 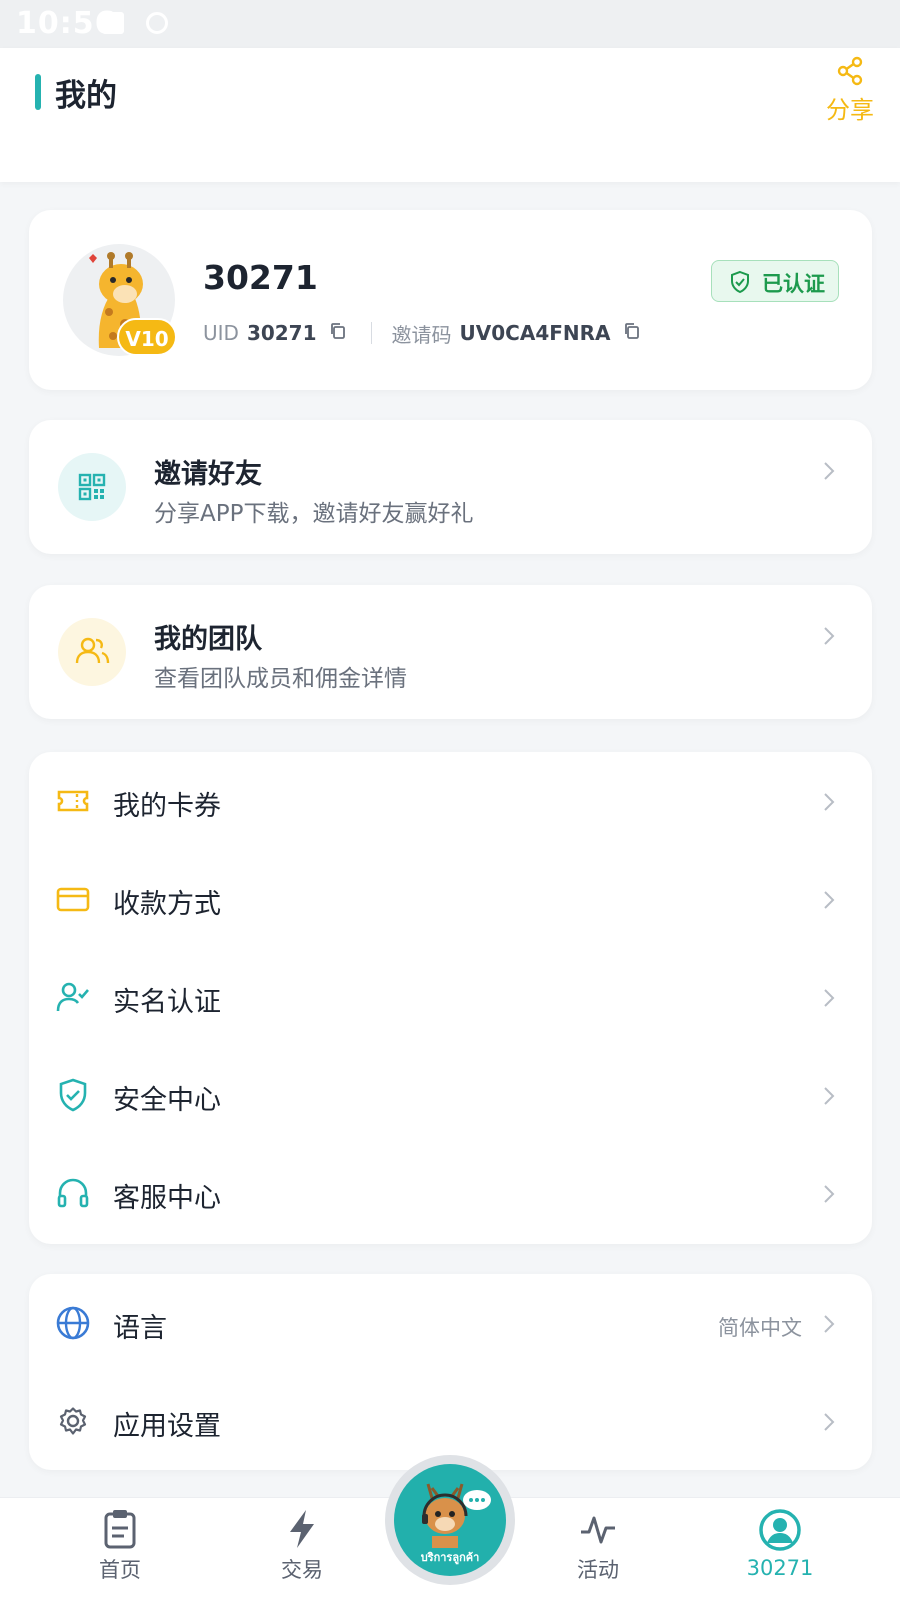 What do you see at coordinates (208, 474) in the screenshot?
I see `invite-friends-title: 邀请好友` at bounding box center [208, 474].